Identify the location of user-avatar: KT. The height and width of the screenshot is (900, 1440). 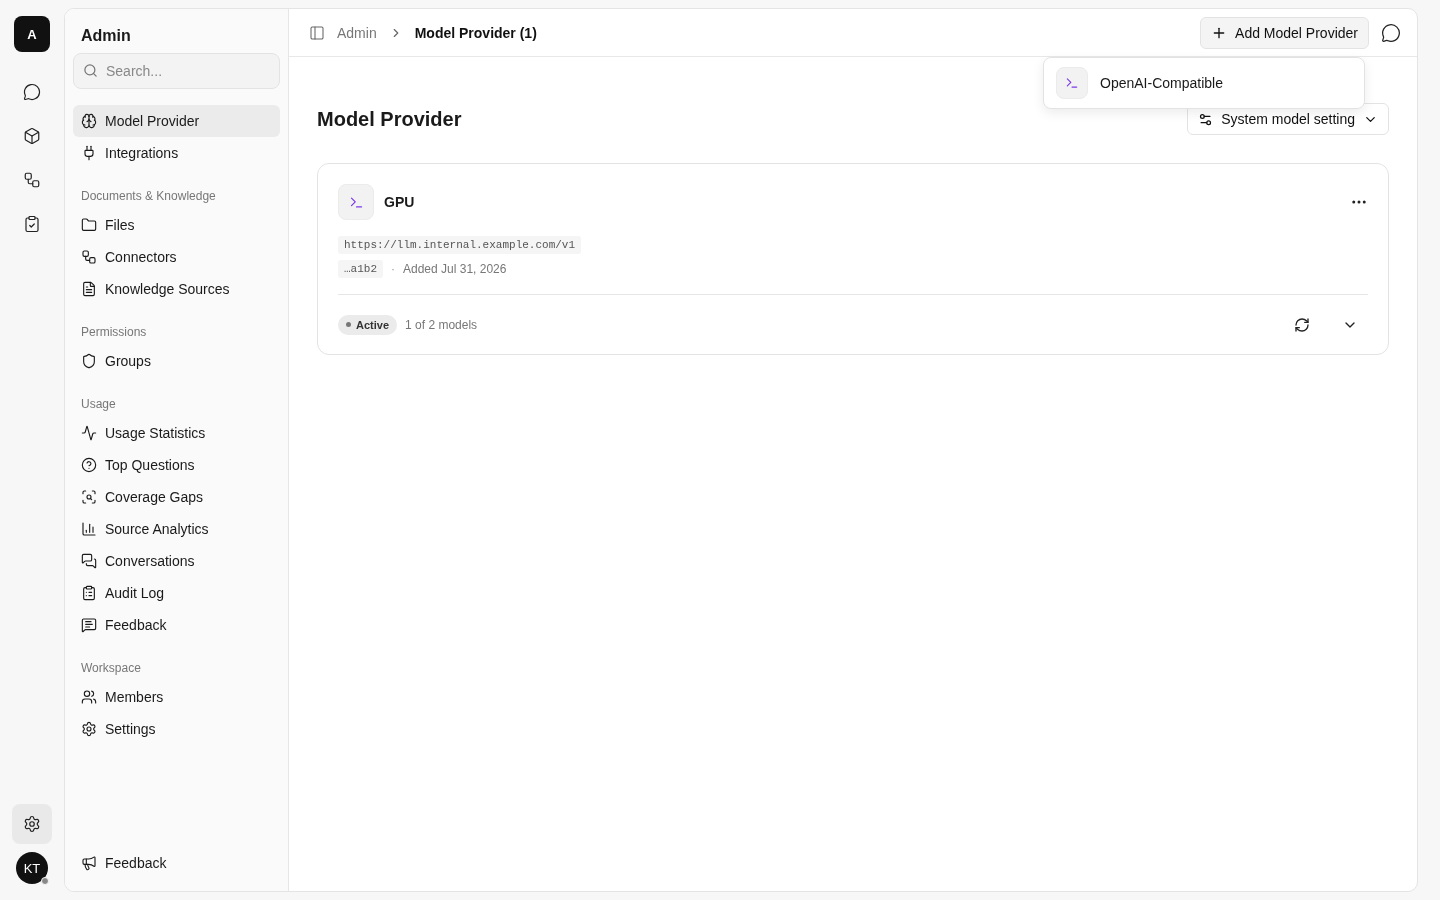
(32, 868).